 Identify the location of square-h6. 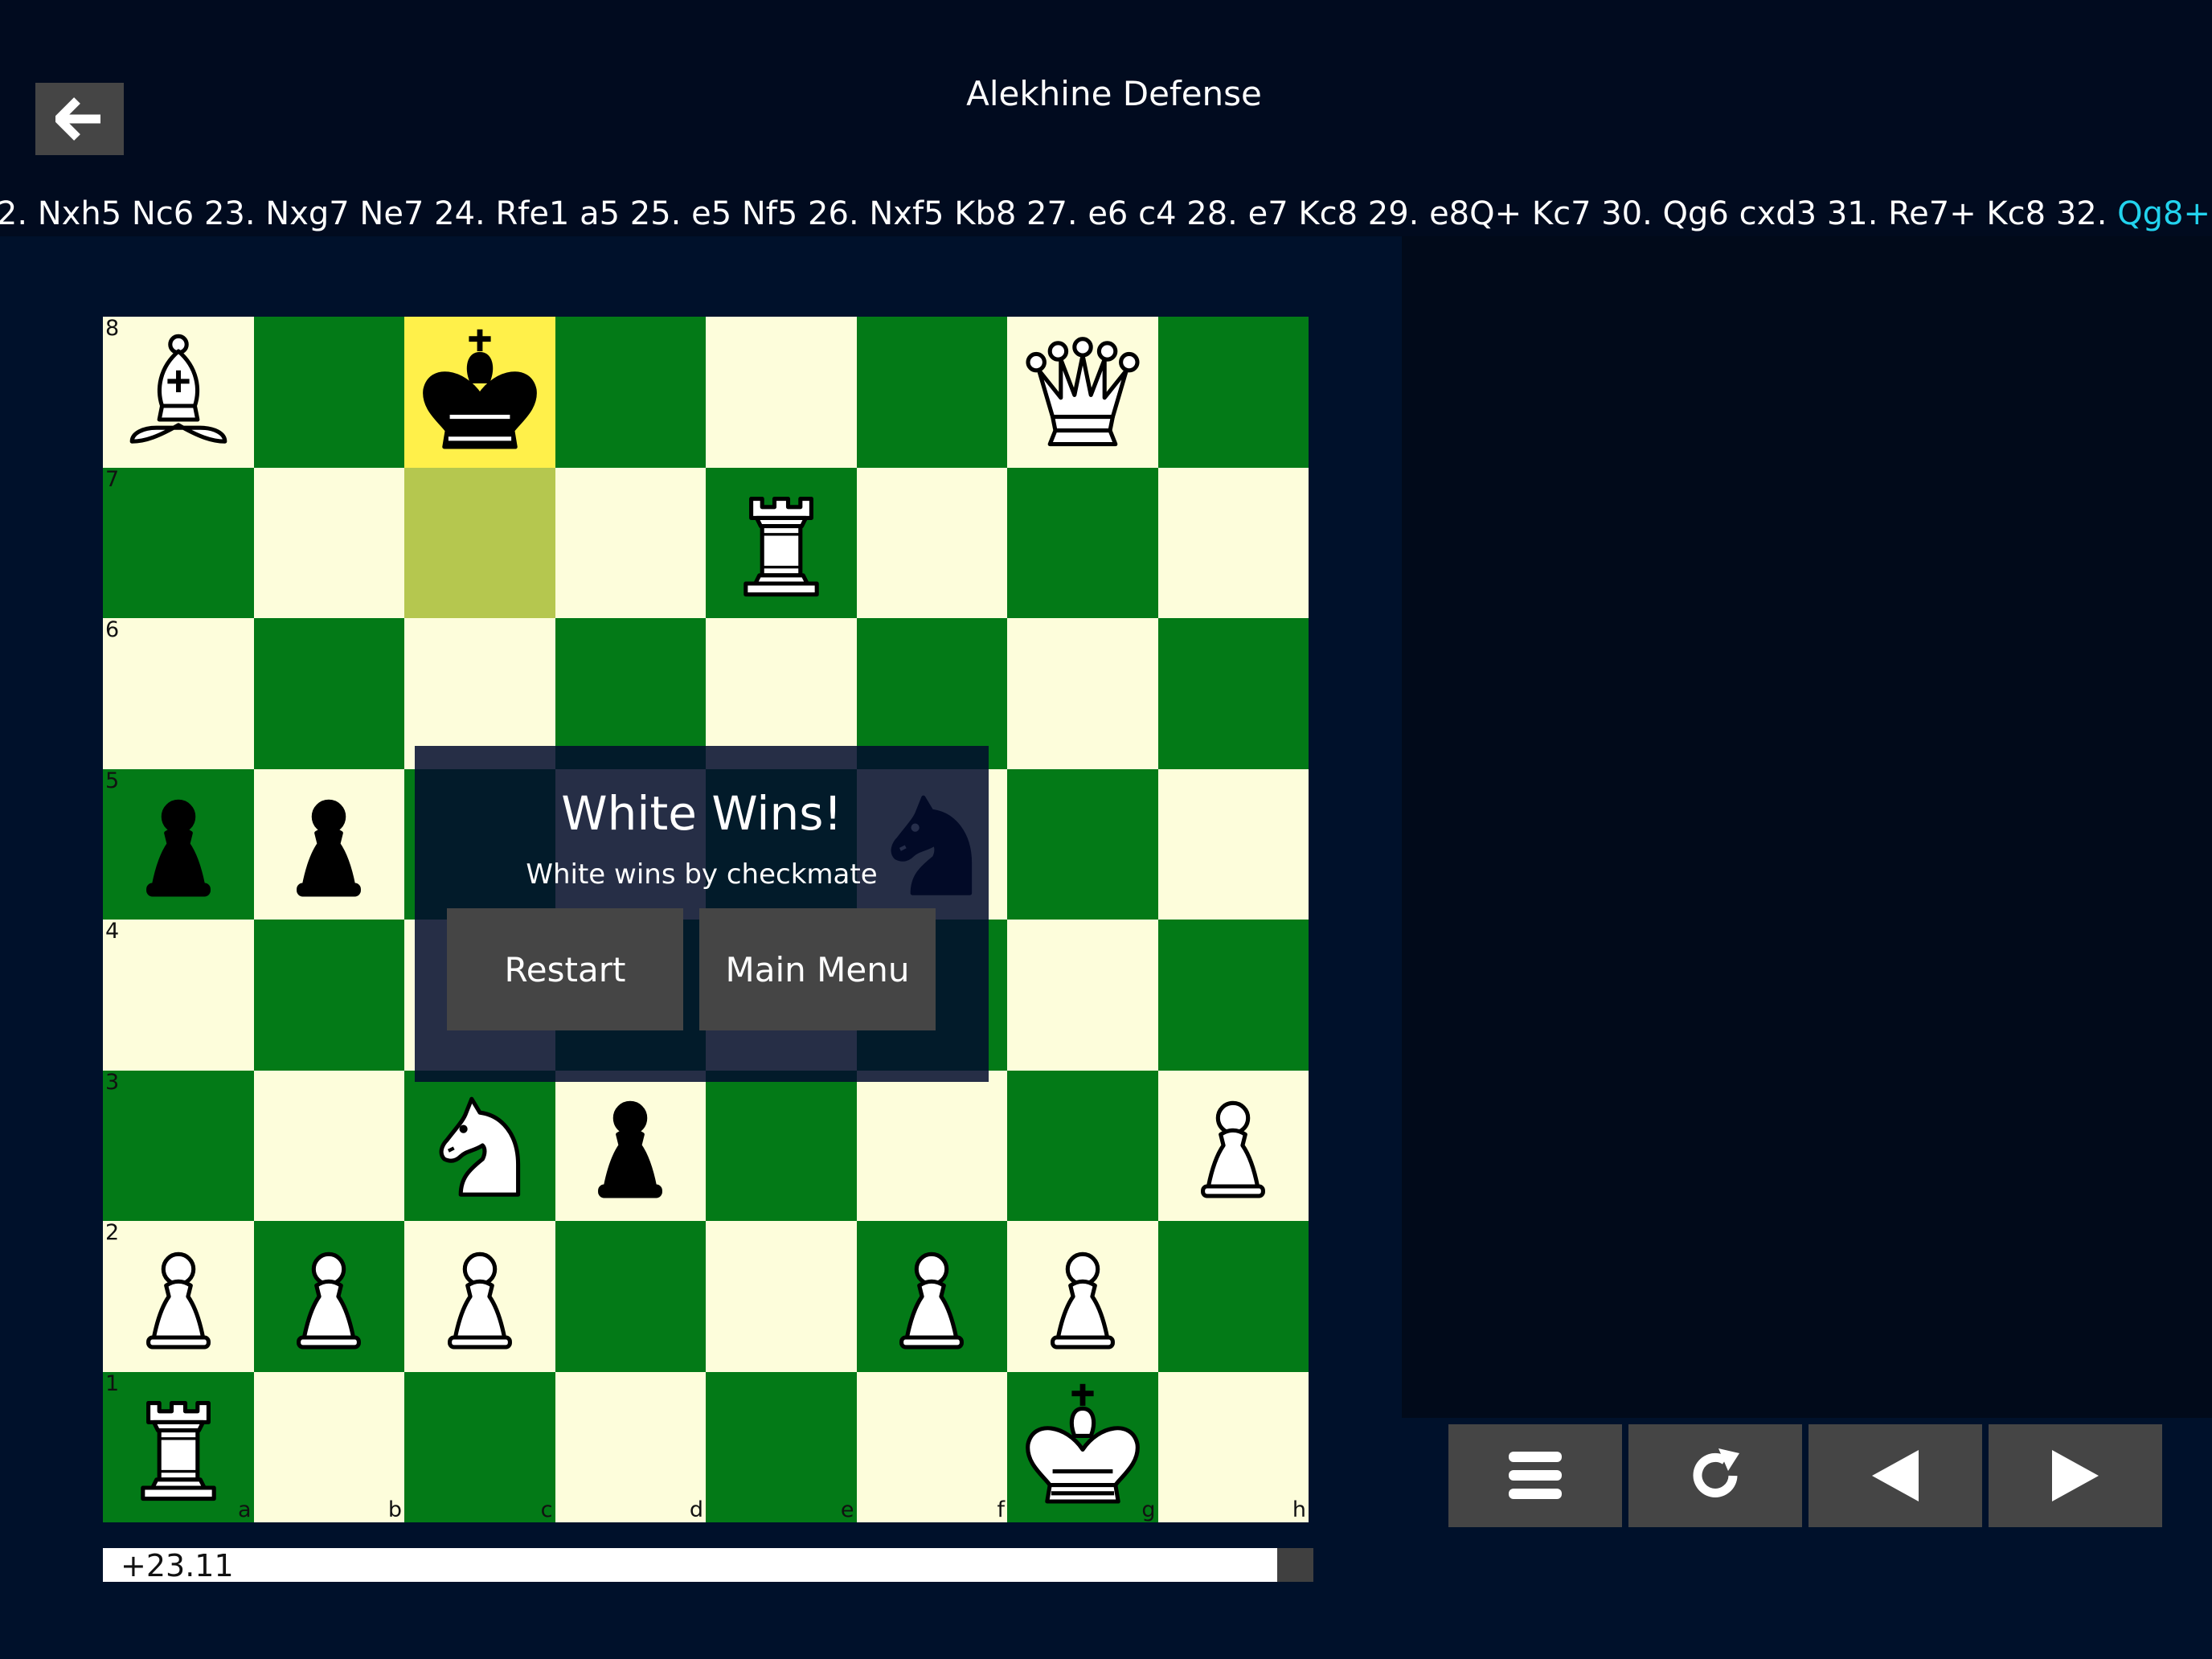
(1233, 693).